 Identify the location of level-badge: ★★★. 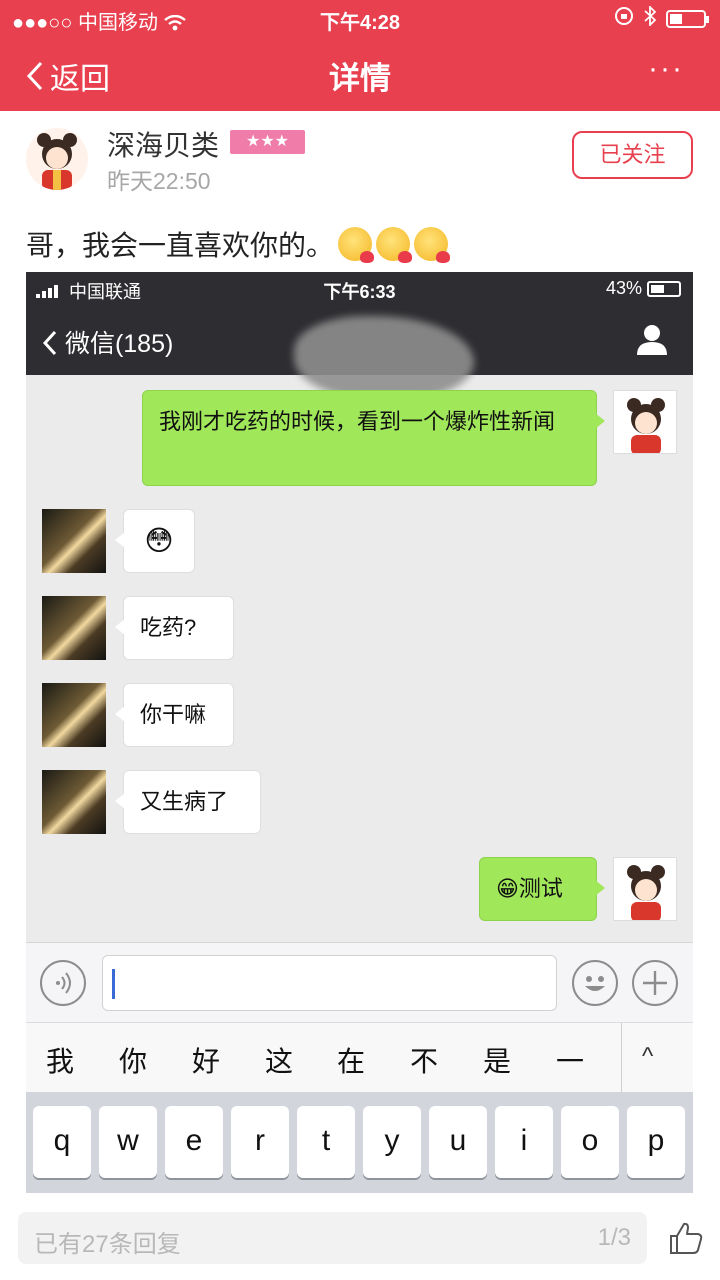
(267, 142).